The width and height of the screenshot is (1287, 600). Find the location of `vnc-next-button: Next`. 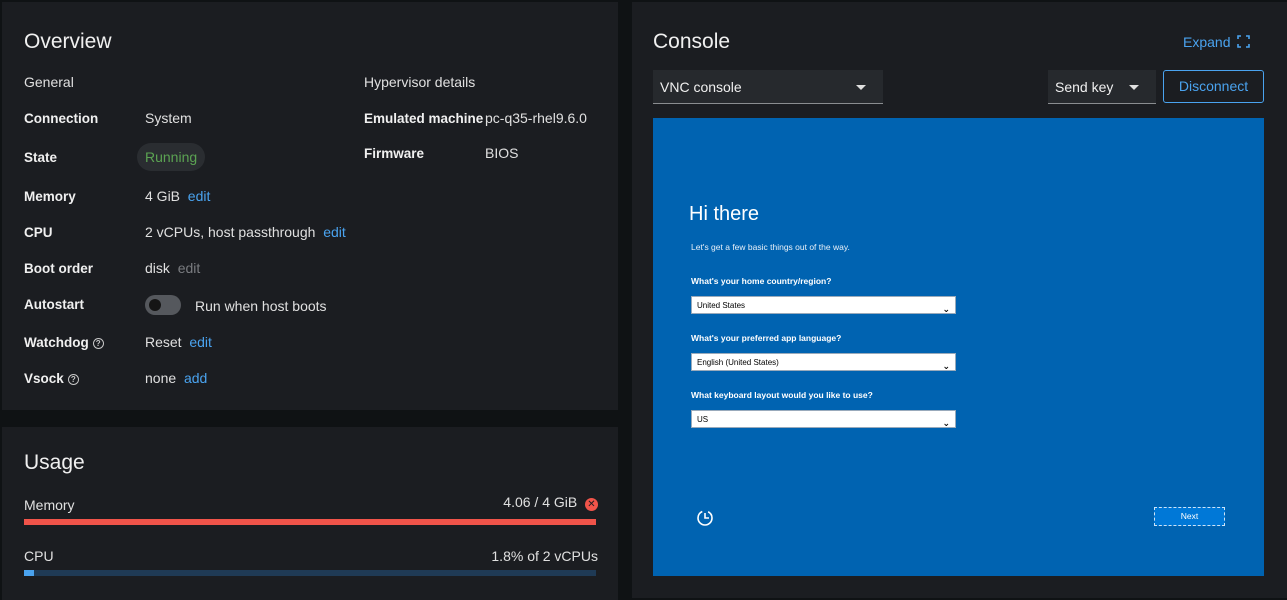

vnc-next-button: Next is located at coordinates (1189, 516).